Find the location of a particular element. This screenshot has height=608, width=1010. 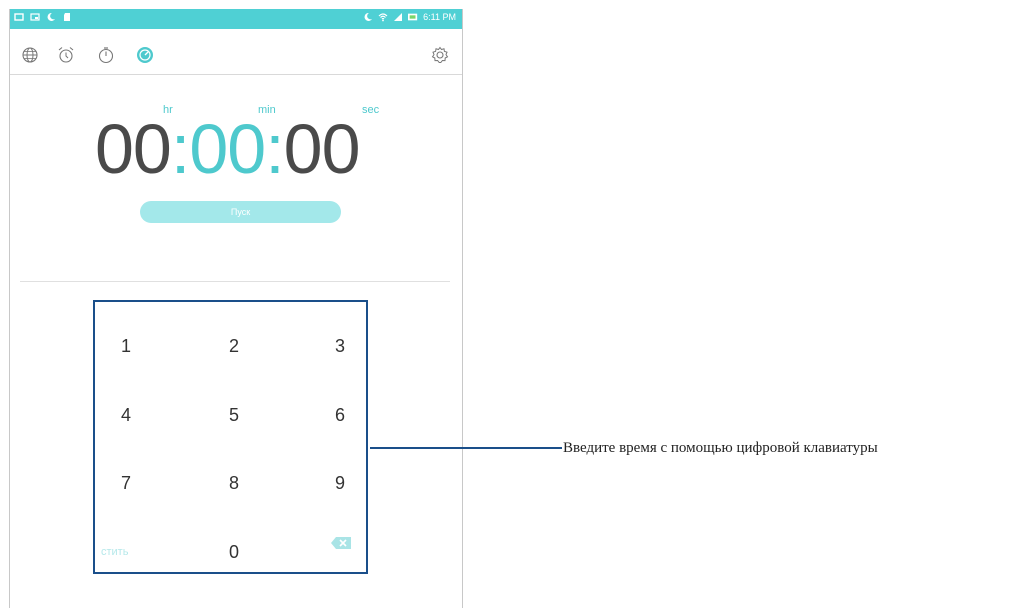

minutes-value: 00 is located at coordinates (227, 149).